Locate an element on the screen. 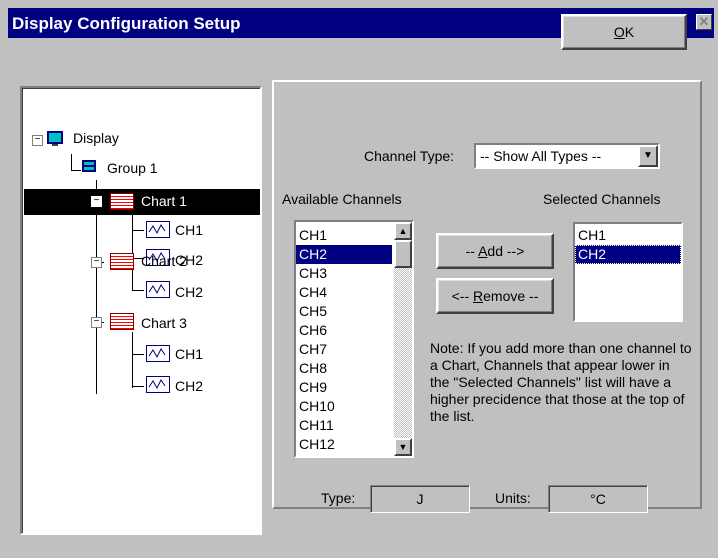 This screenshot has width=718, height=558. display-icon is located at coordinates (55, 138).